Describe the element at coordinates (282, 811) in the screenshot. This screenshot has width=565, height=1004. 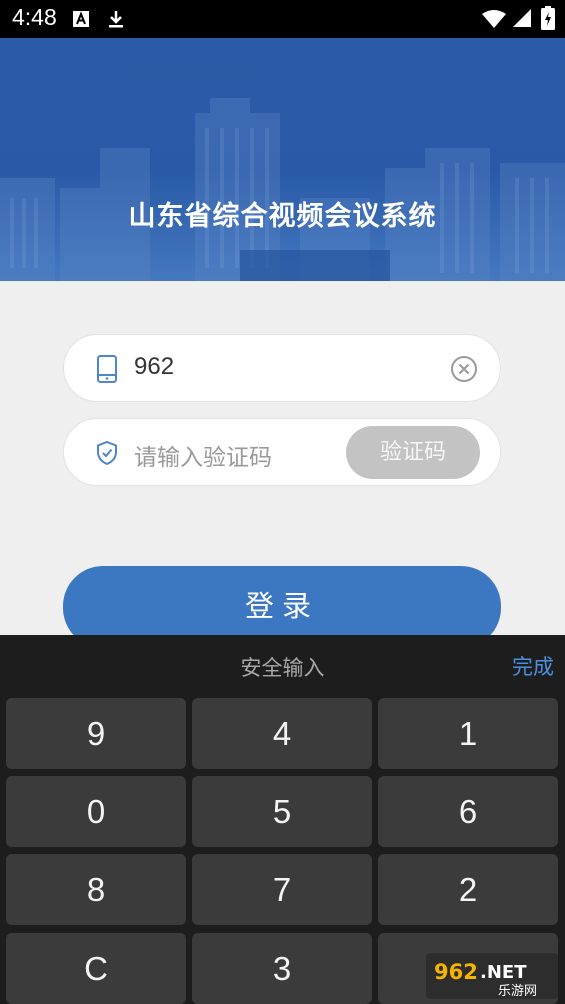
I see `key-5: 5` at that location.